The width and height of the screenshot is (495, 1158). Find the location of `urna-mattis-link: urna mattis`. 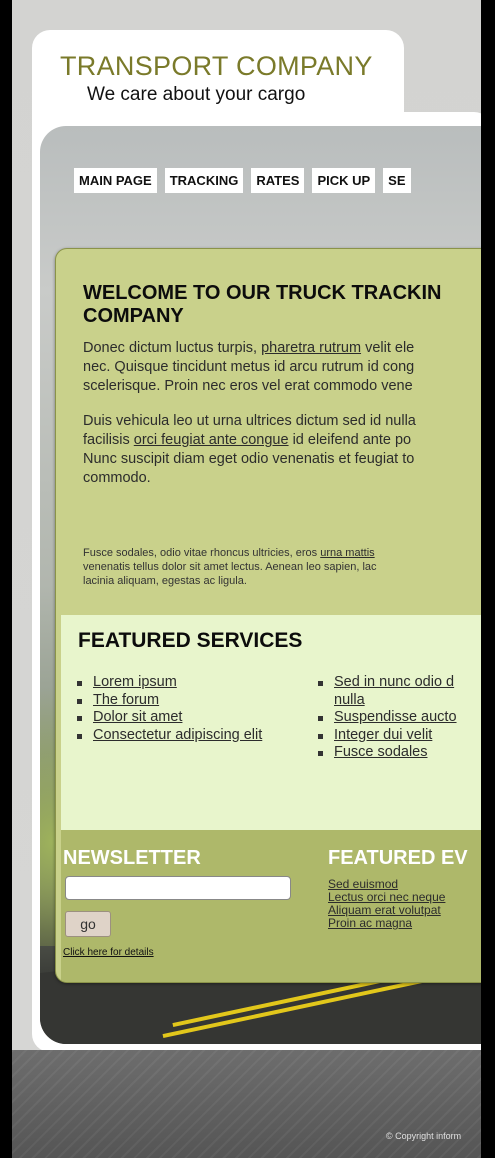

urna-mattis-link: urna mattis is located at coordinates (347, 553).